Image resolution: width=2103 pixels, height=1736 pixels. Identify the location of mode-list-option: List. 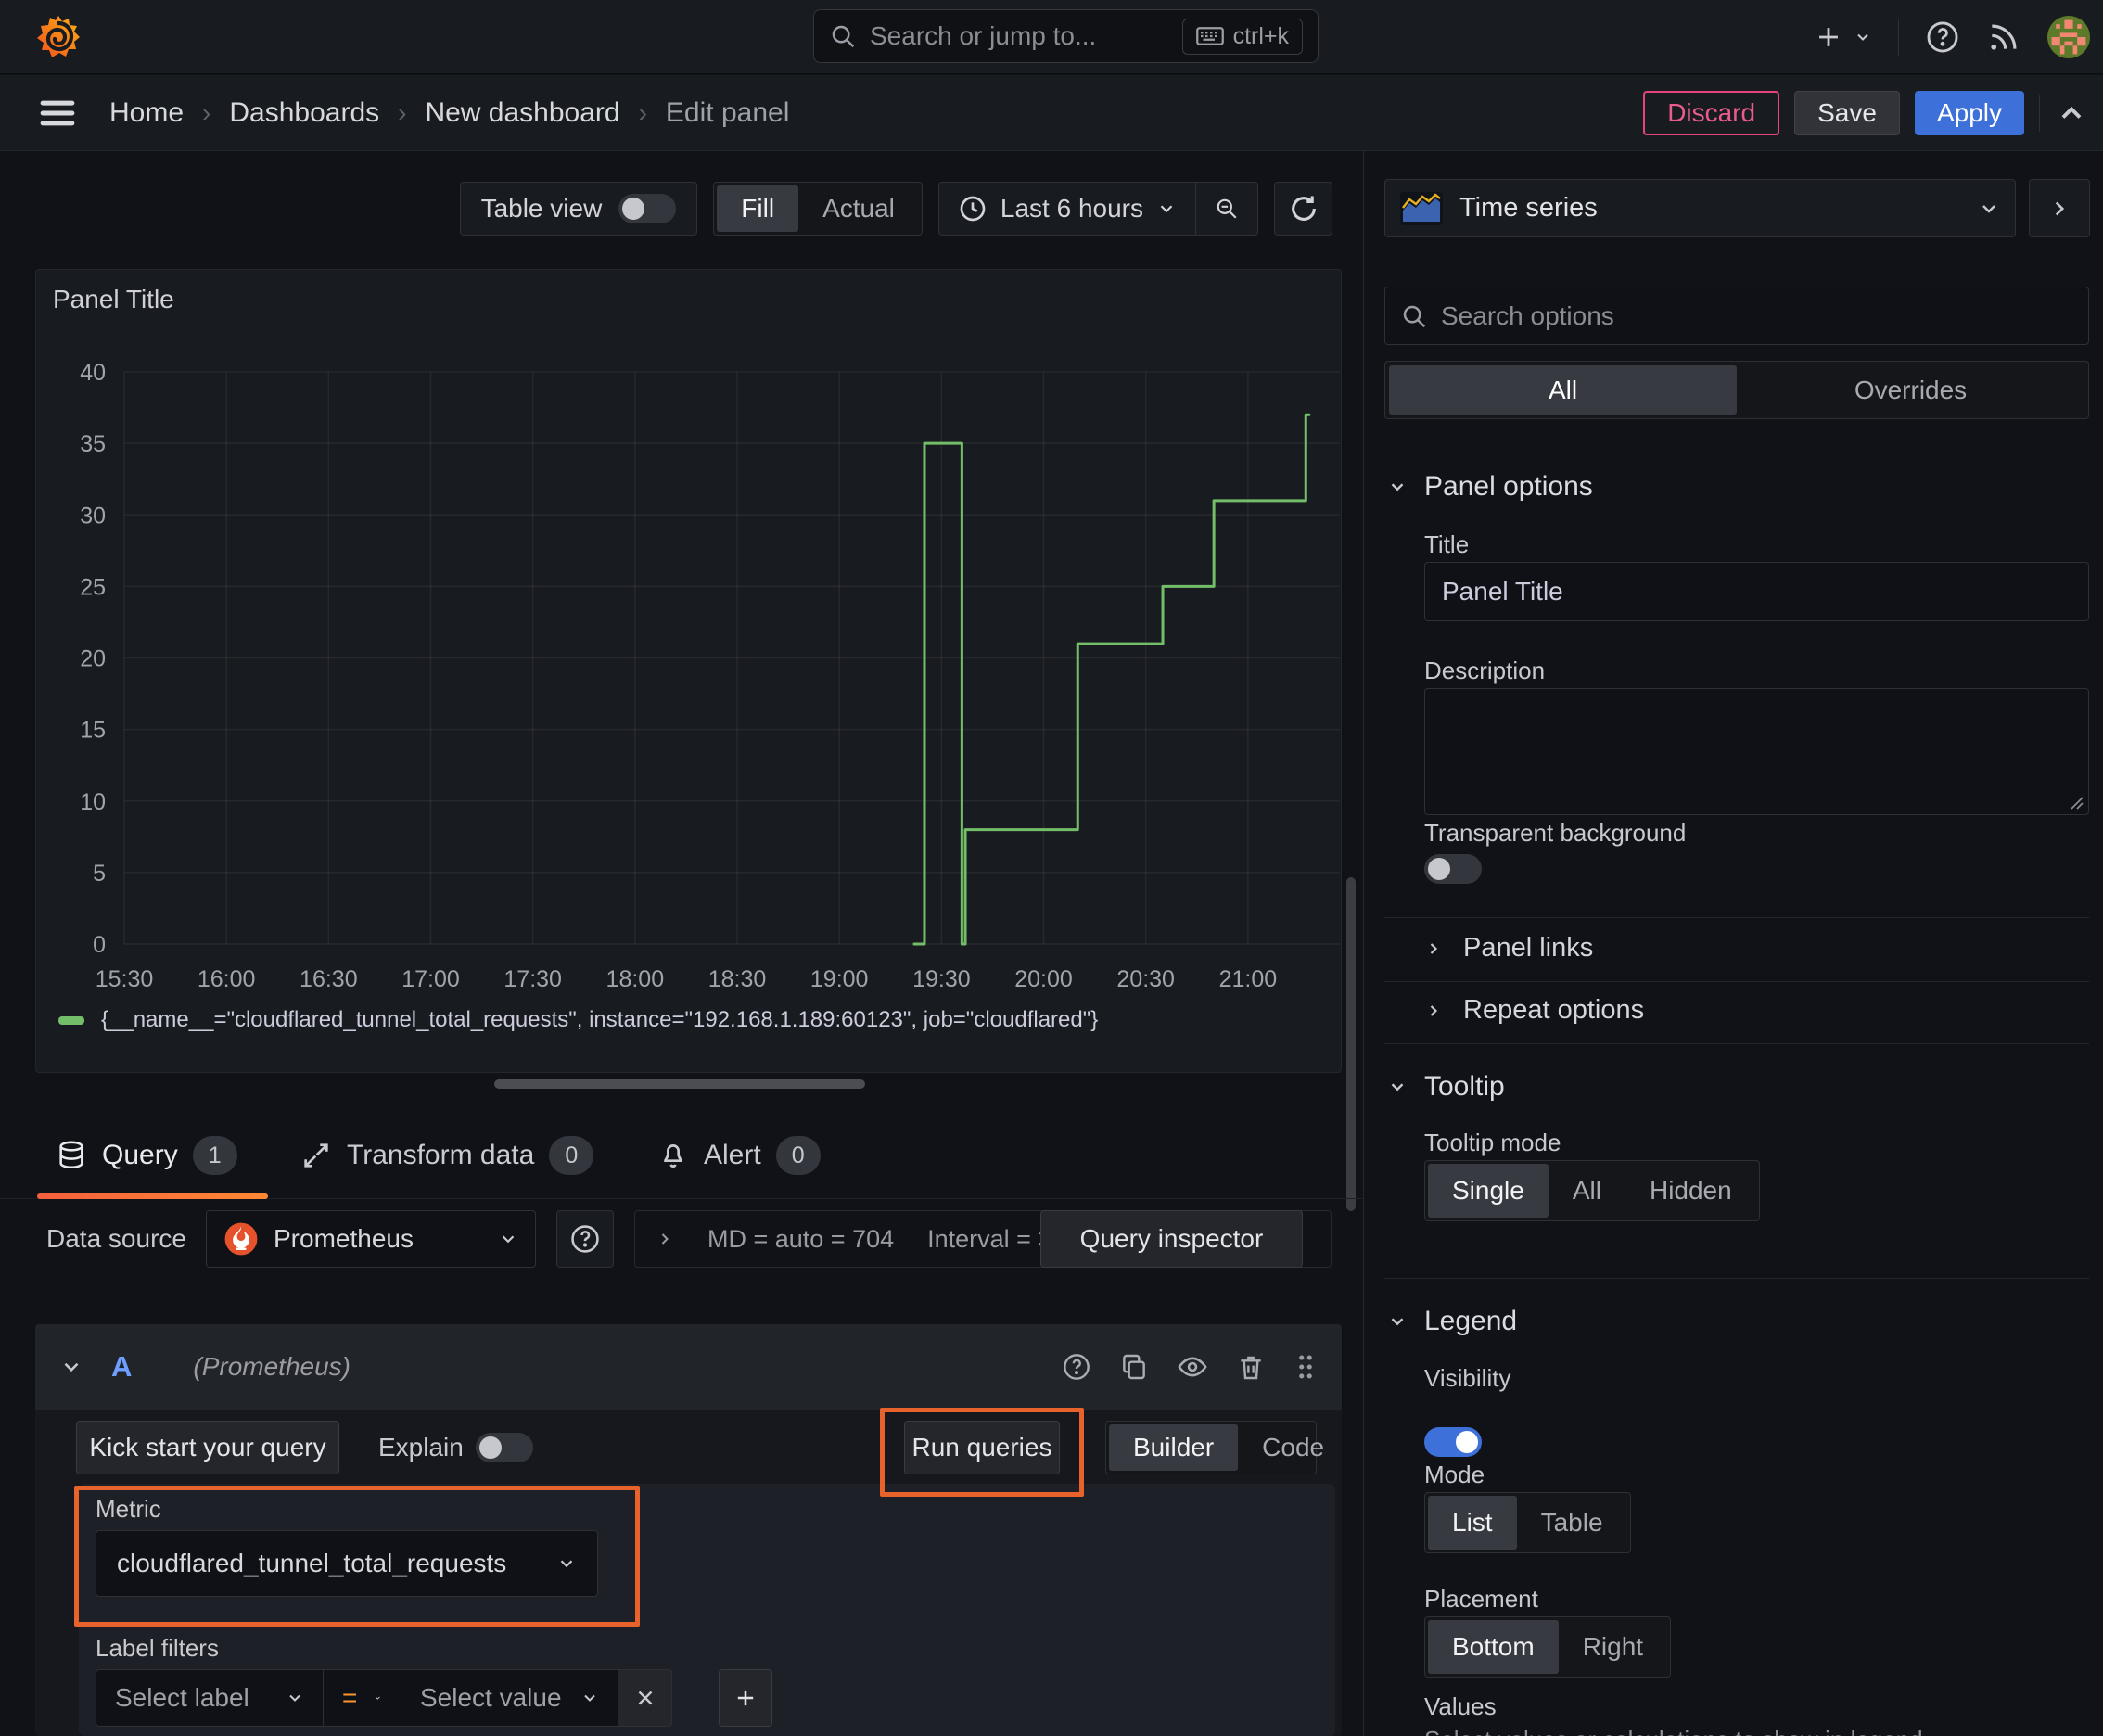
(1472, 1523).